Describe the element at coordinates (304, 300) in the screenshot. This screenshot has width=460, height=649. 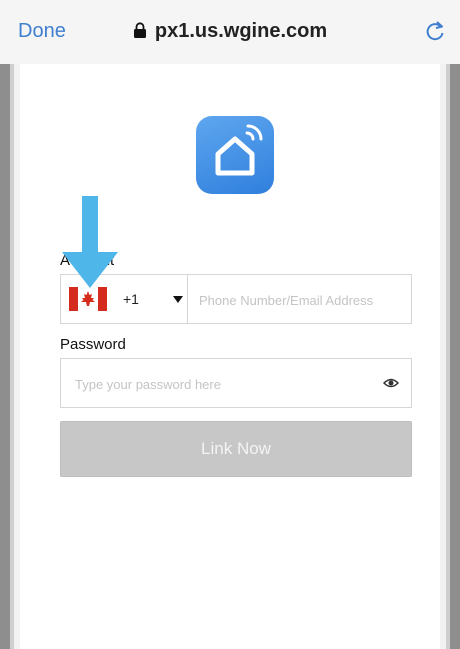
I see `phone-email-input` at that location.